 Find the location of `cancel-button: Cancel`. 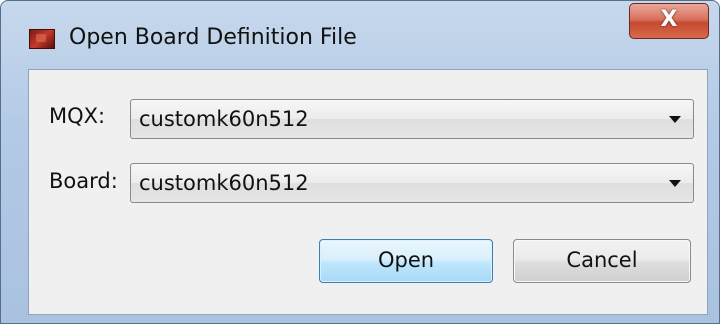

cancel-button: Cancel is located at coordinates (602, 261).